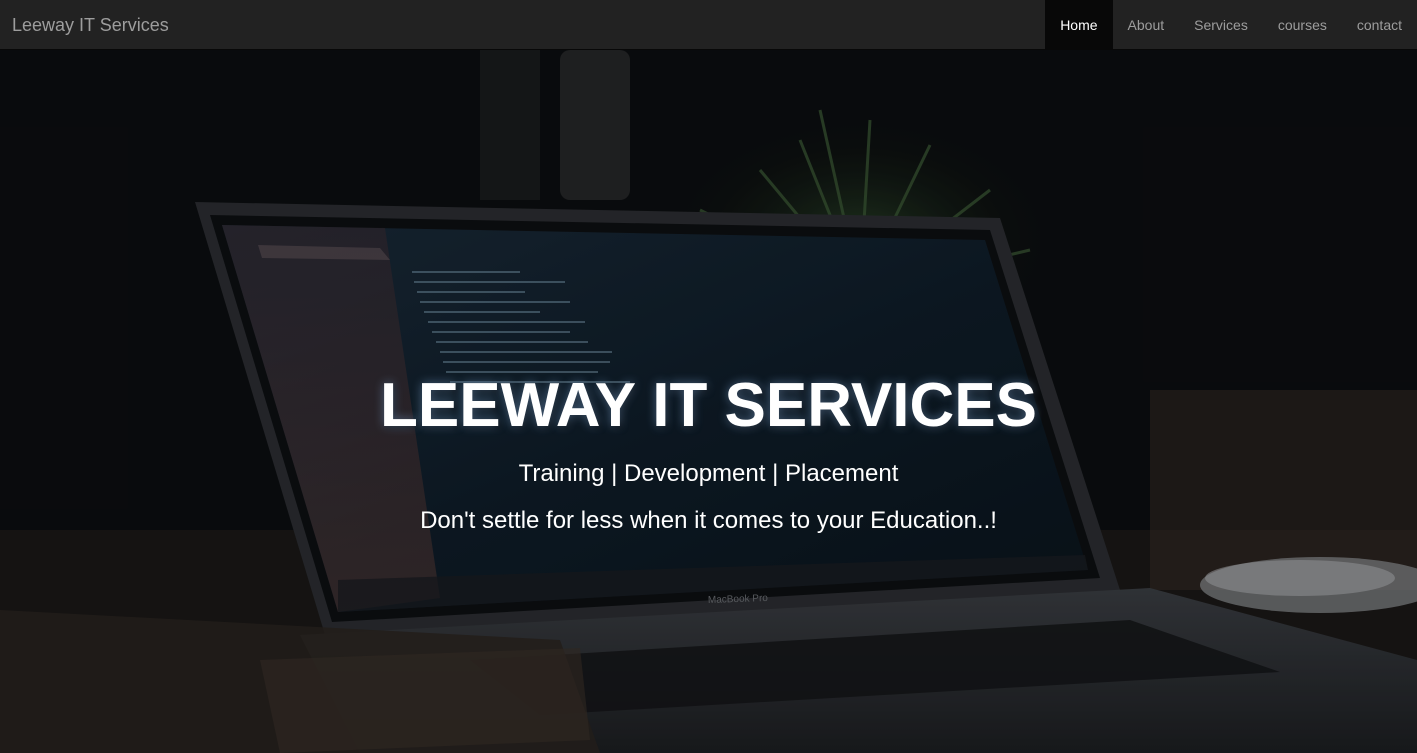 This screenshot has height=753, width=1417. Describe the element at coordinates (1302, 25) in the screenshot. I see `nav-item-courses: courses` at that location.